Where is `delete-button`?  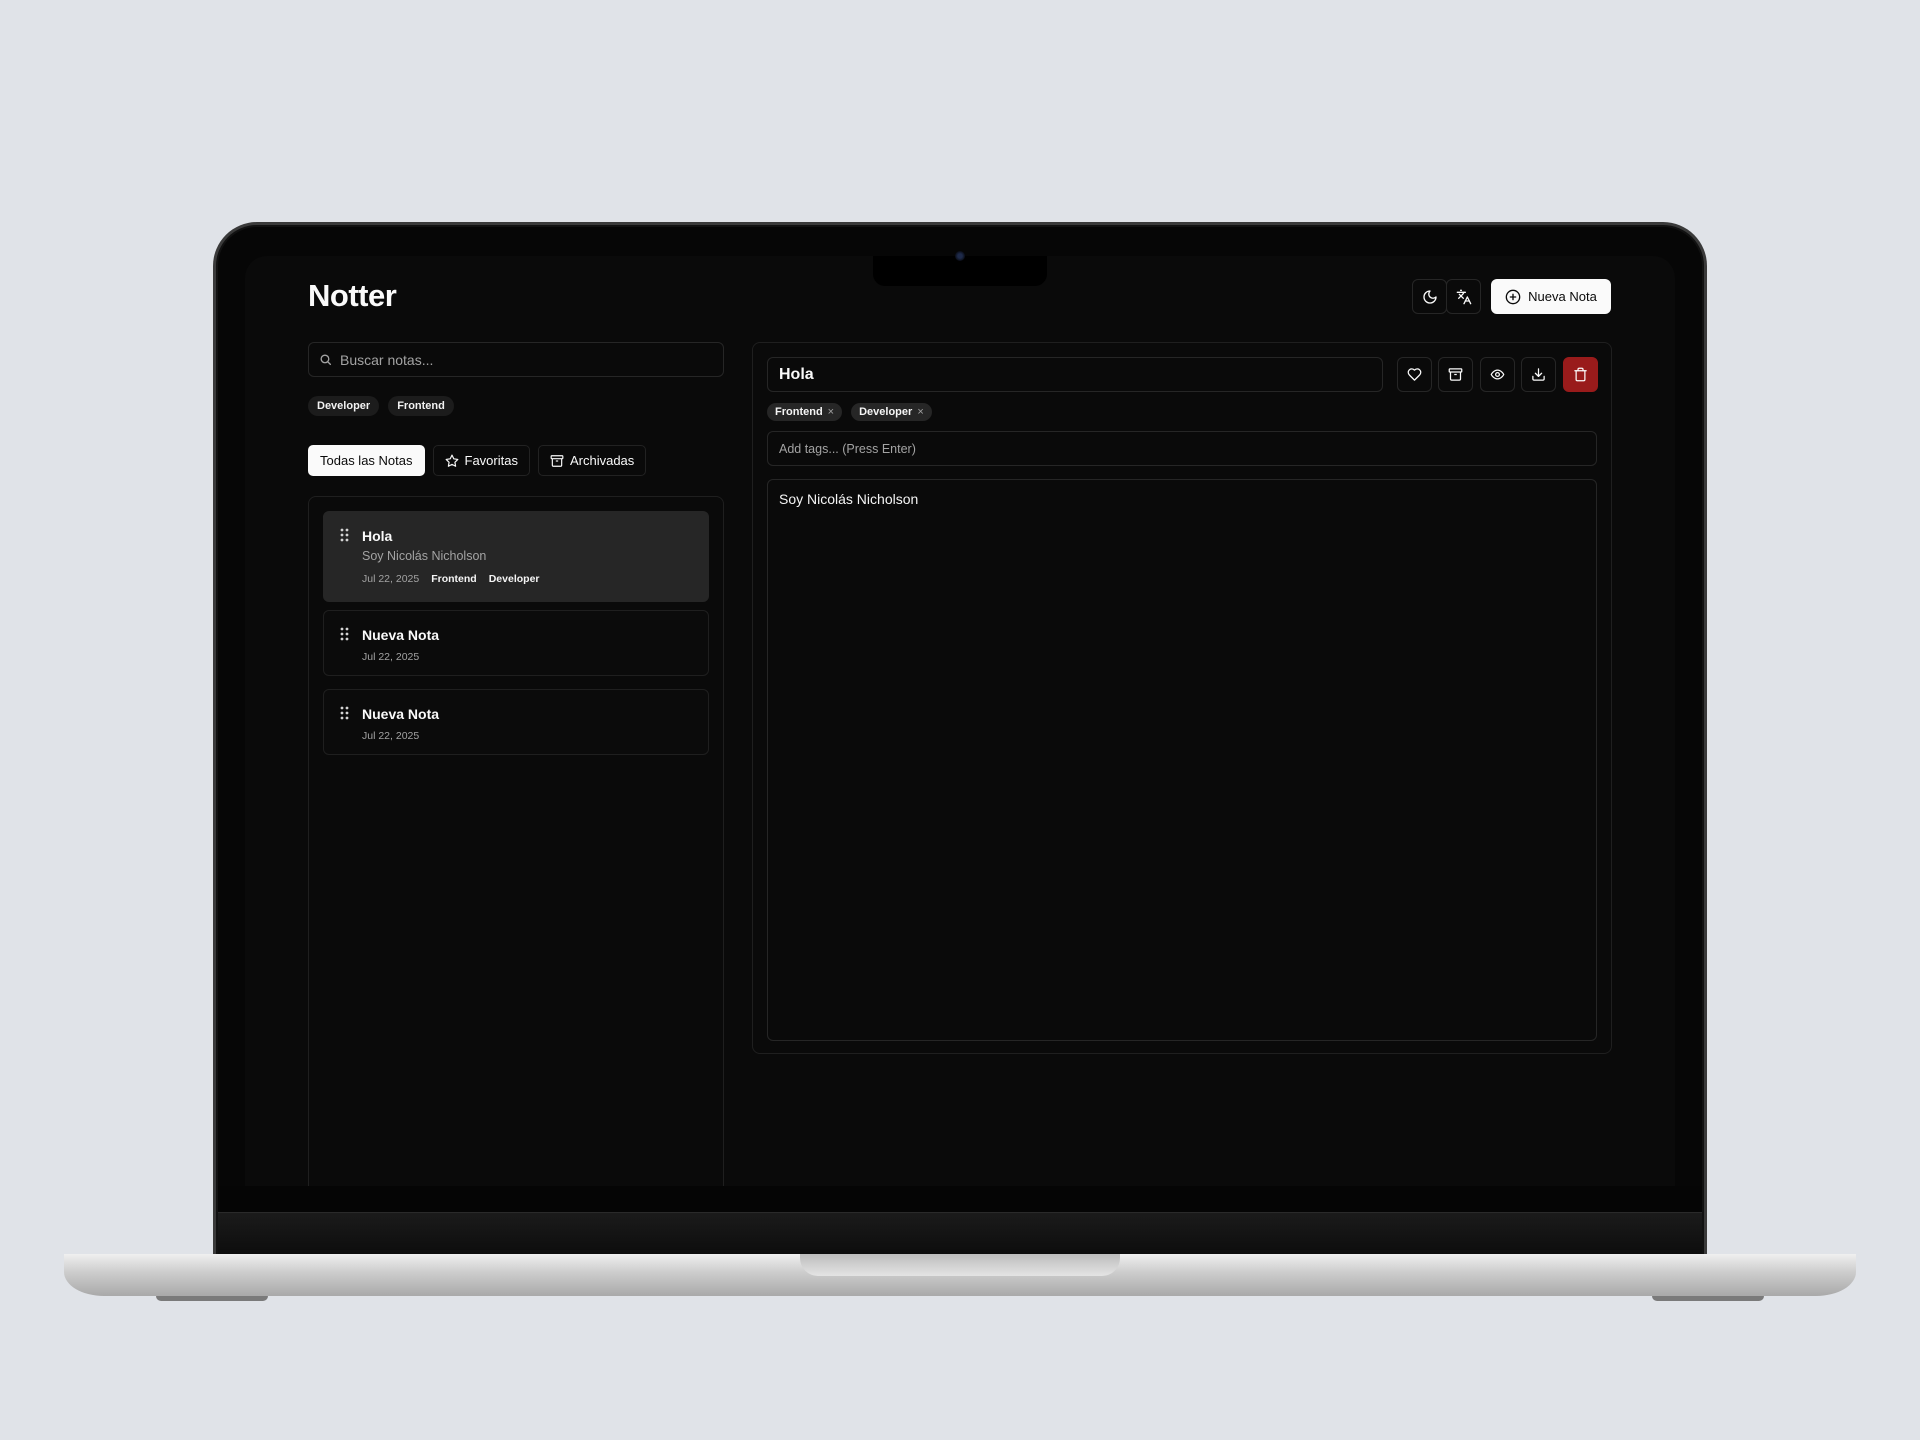
delete-button is located at coordinates (1580, 374).